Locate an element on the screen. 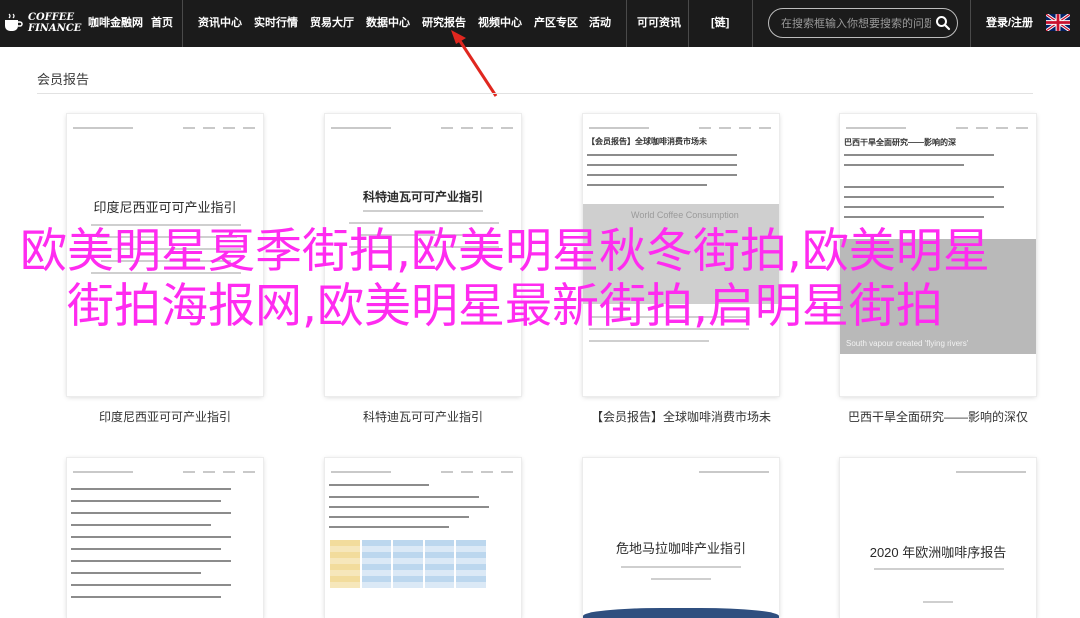  doc-badge-title: 巴西干旱全面研究——影响的深 is located at coordinates (900, 142).